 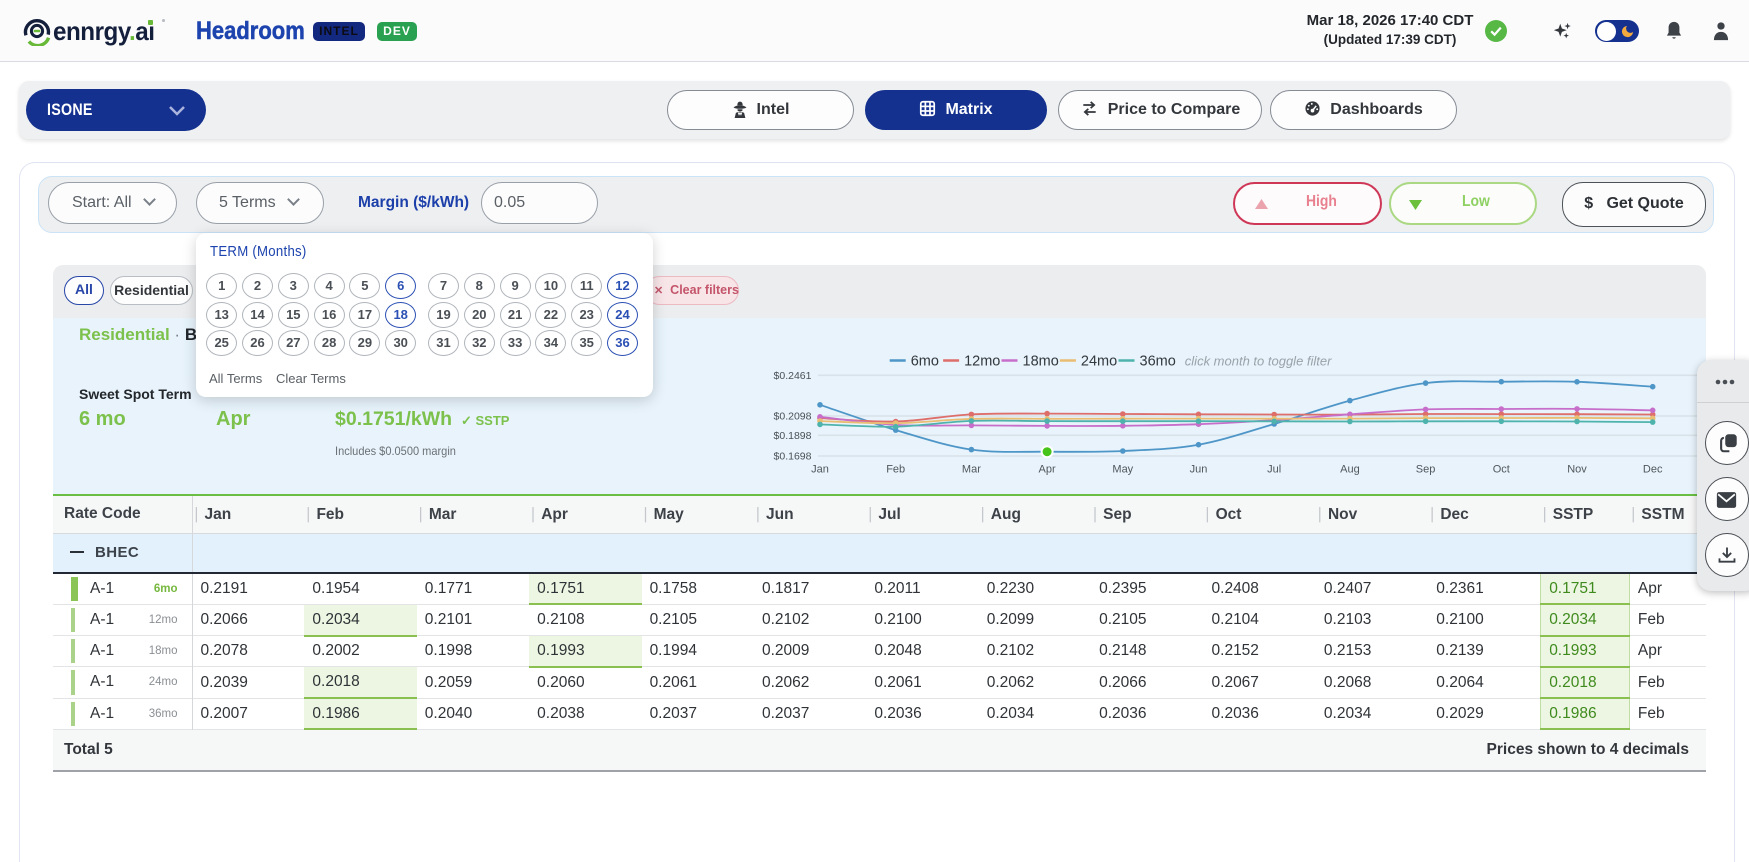 I want to click on svg-text: $0.2098, so click(x=793, y=417).